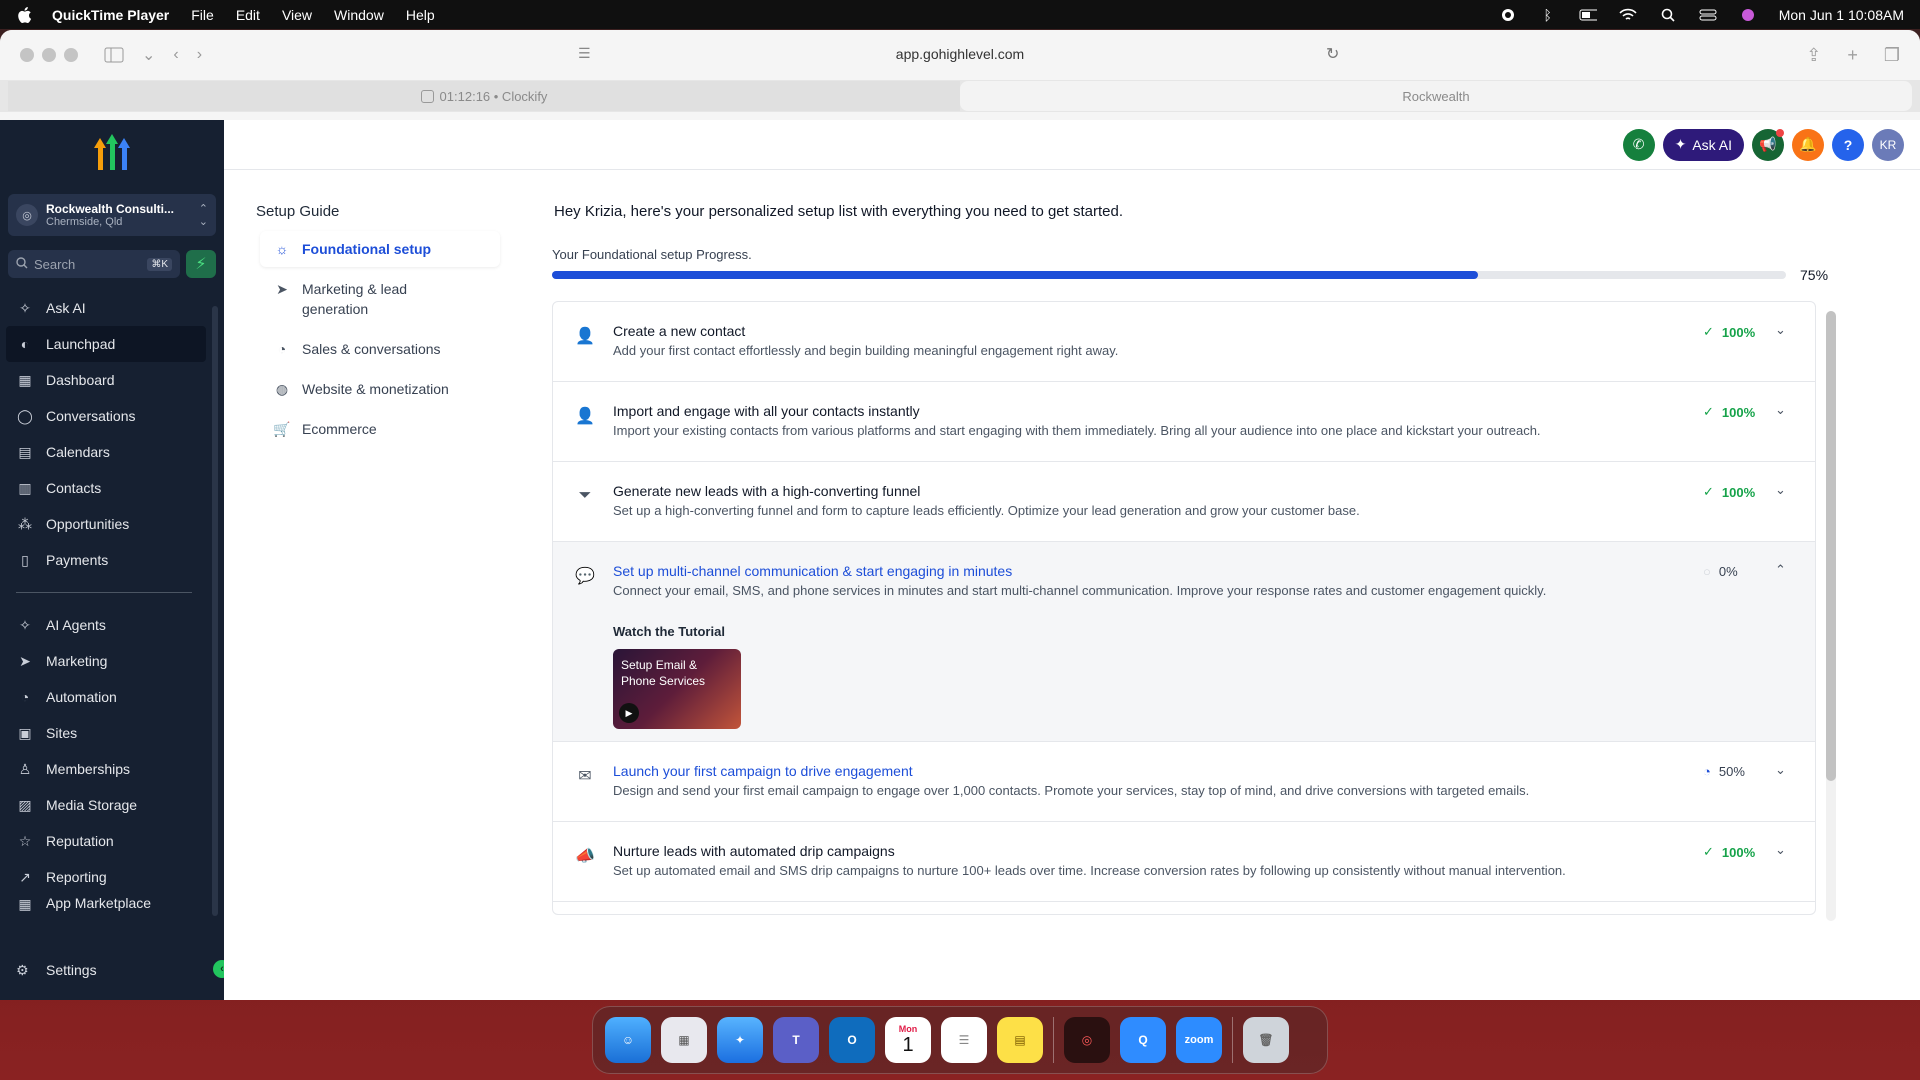 This screenshot has width=1920, height=1080. I want to click on sidebar-item-media-storage: ▨ Media Storage, so click(106, 805).